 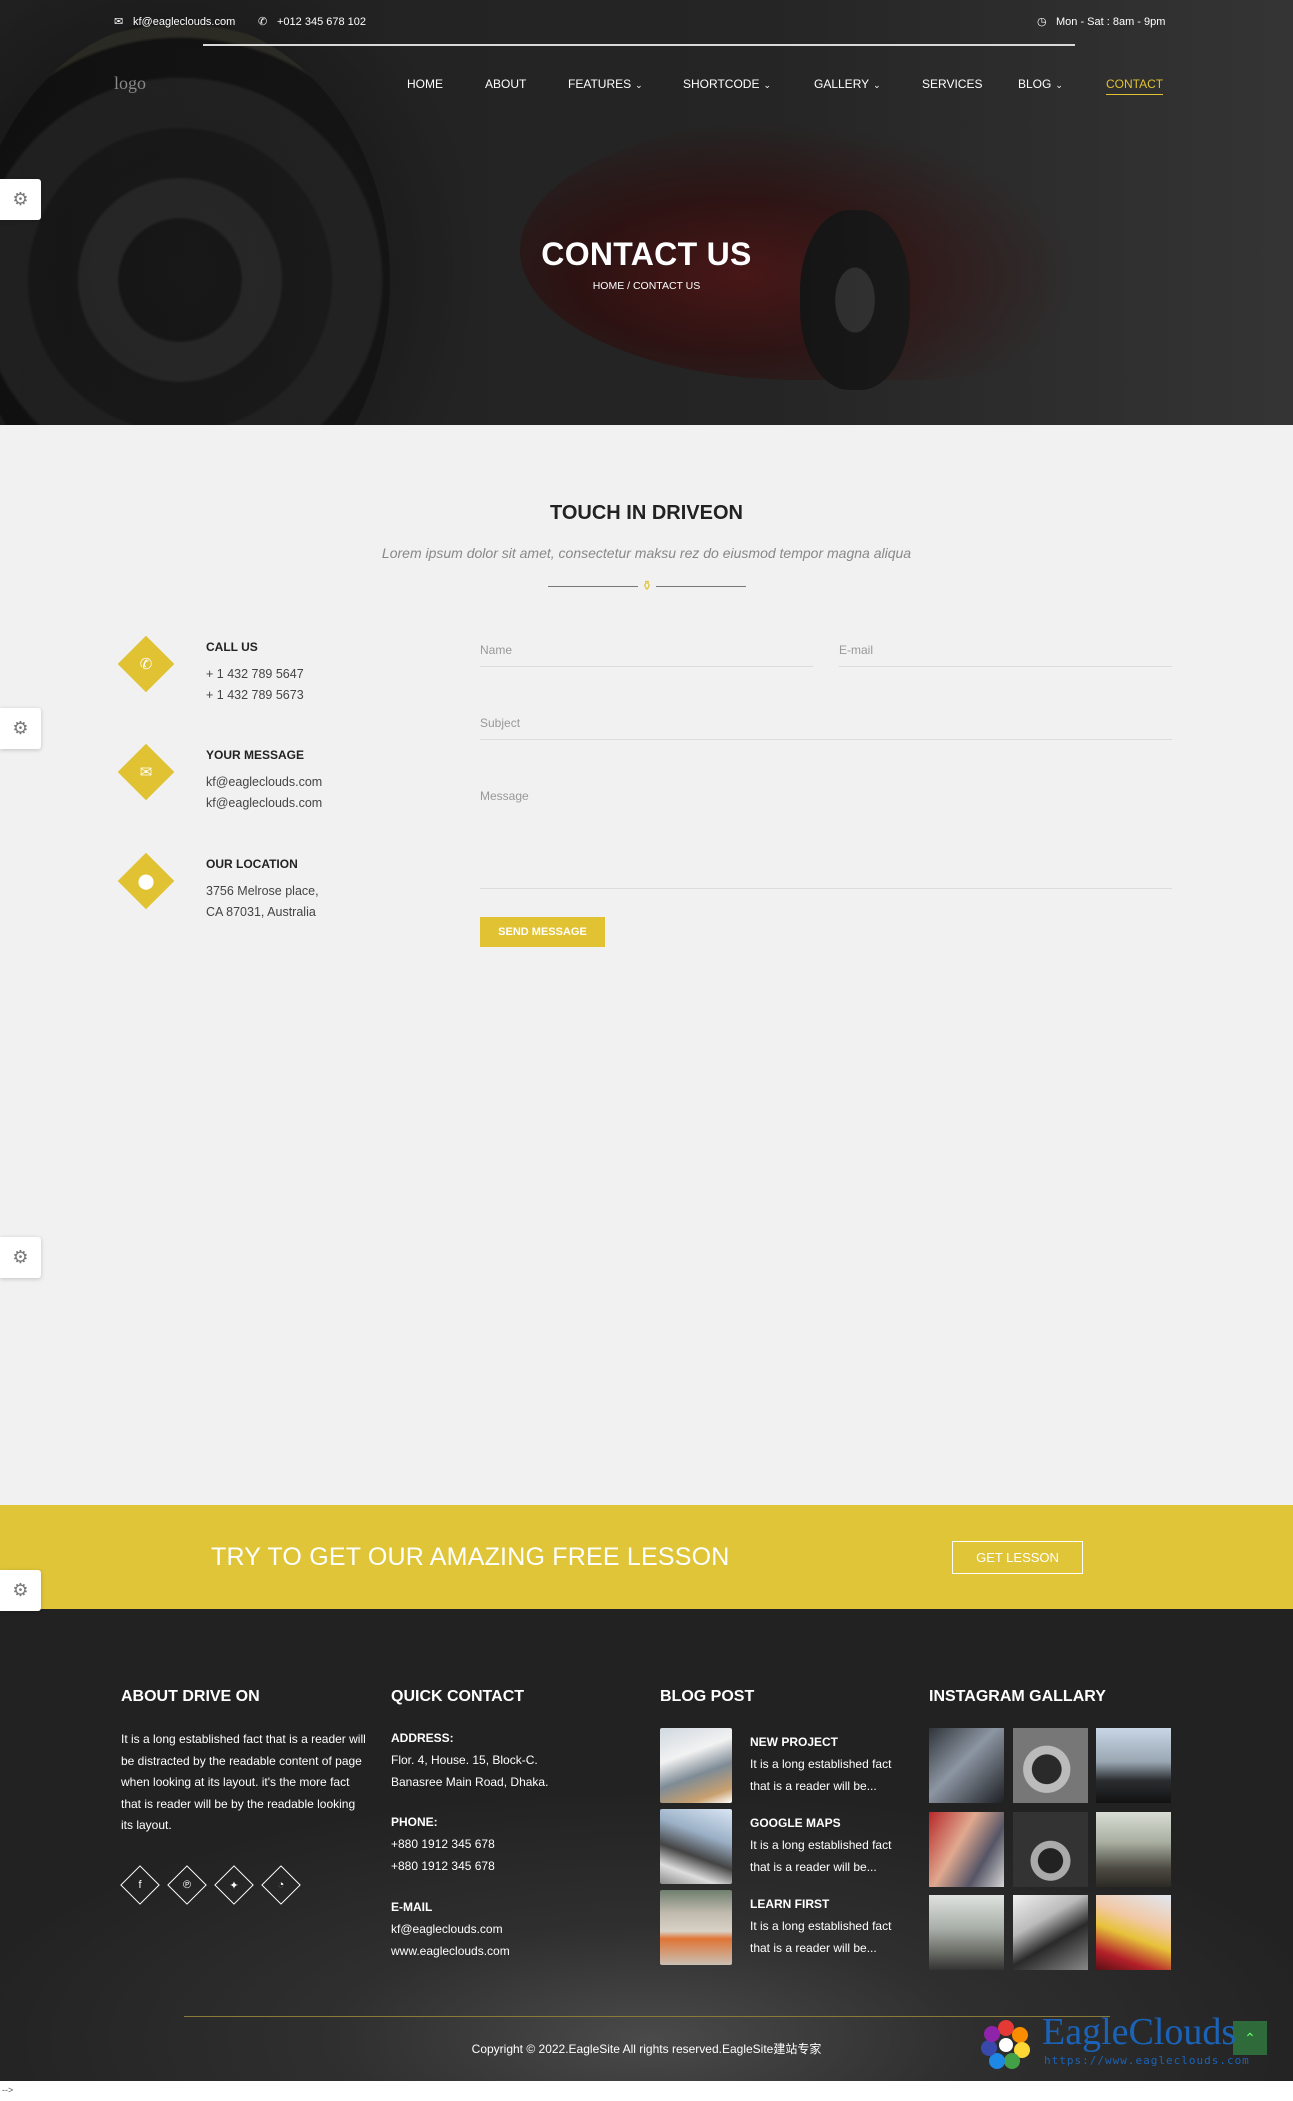 What do you see at coordinates (1005, 655) in the screenshot?
I see `email-field: E-mail` at bounding box center [1005, 655].